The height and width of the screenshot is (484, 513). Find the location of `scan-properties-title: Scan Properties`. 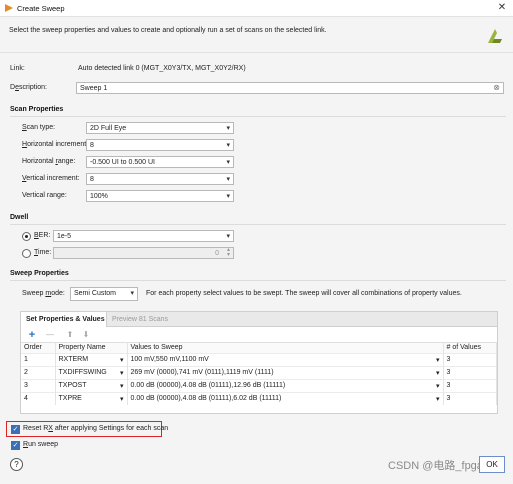

scan-properties-title: Scan Properties is located at coordinates (37, 109).